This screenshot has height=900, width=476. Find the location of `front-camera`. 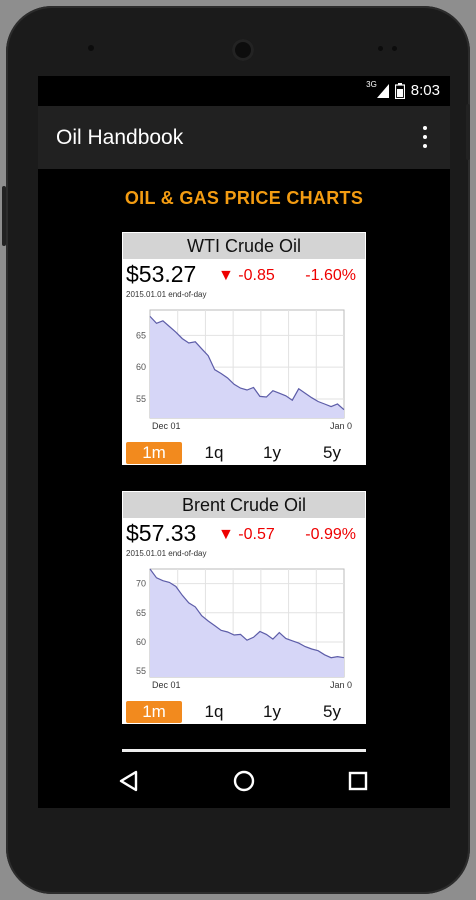

front-camera is located at coordinates (243, 50).